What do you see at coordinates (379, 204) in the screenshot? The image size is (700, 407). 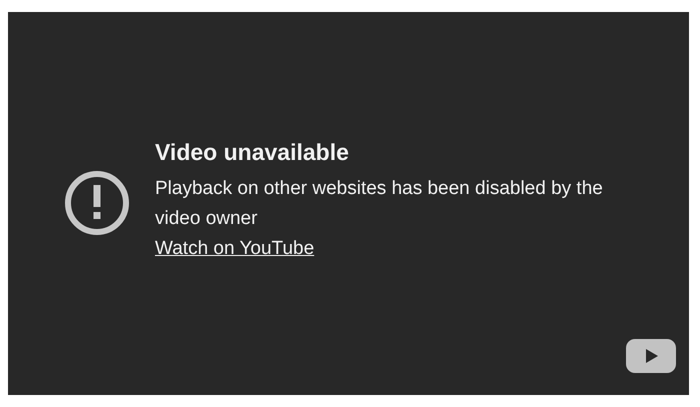 I see `error-message: Playback on other websites has been disabled by the video owner` at bounding box center [379, 204].